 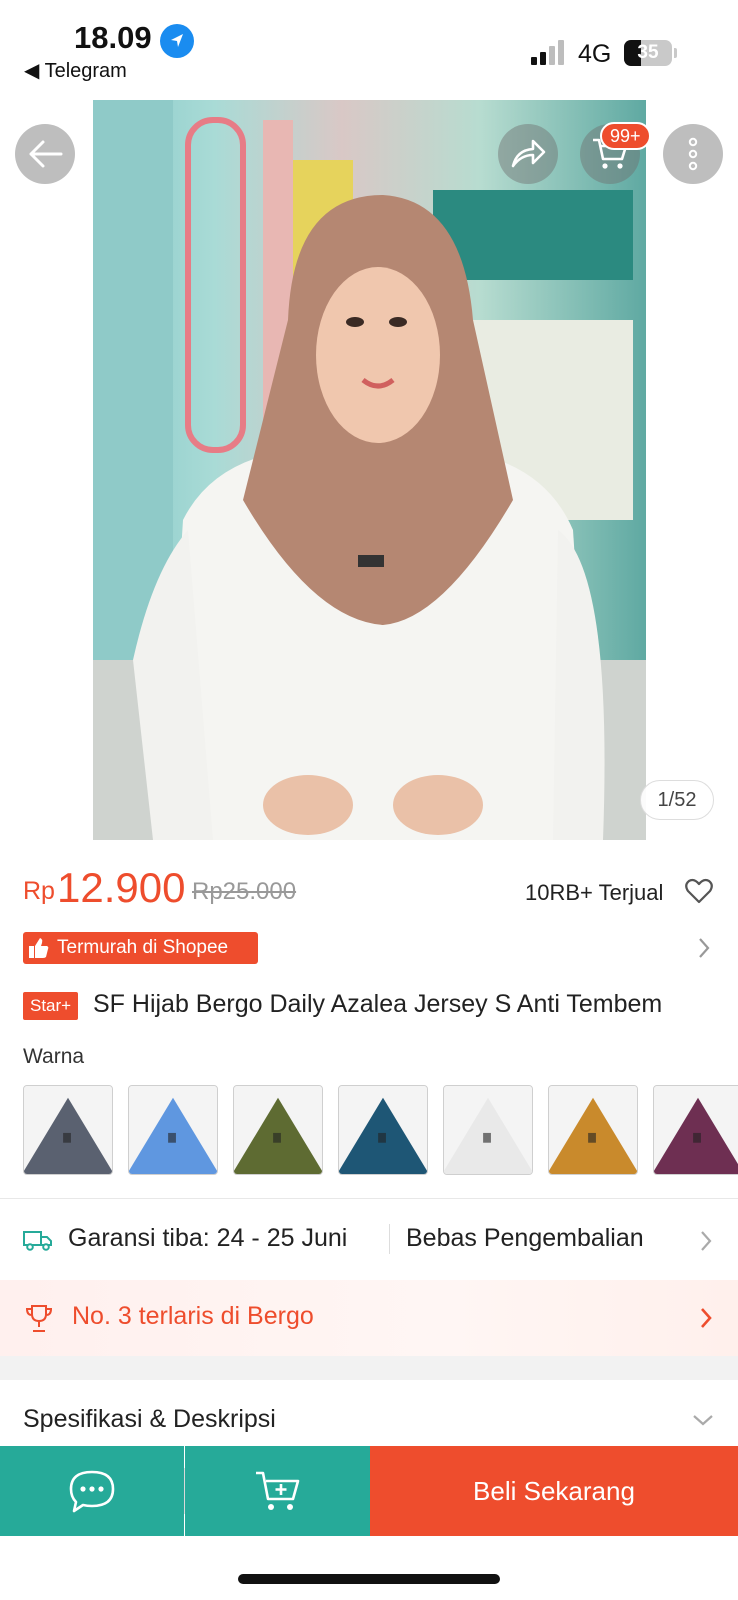 What do you see at coordinates (525, 1238) in the screenshot?
I see `free-returns: Bebas Pengembalian` at bounding box center [525, 1238].